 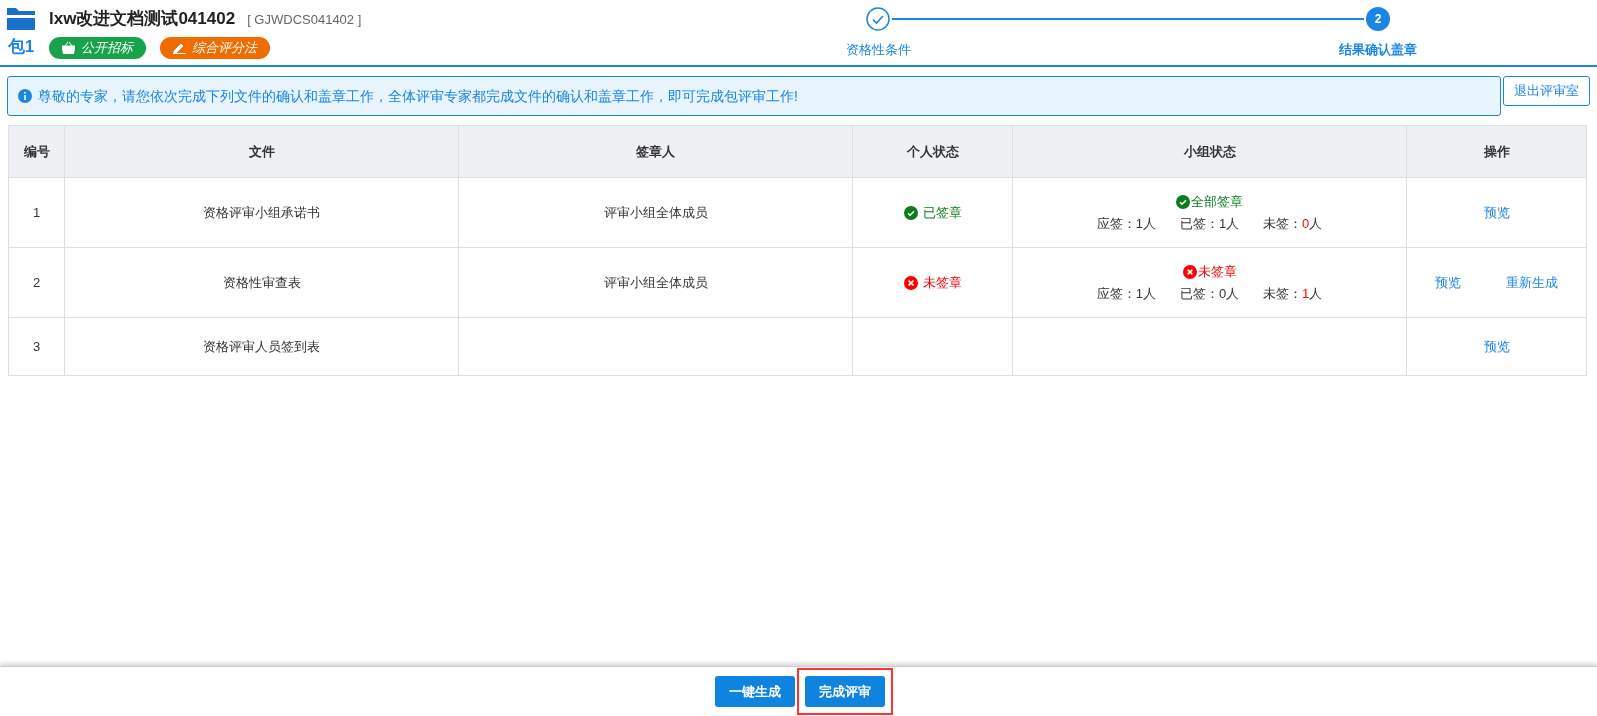 What do you see at coordinates (142, 19) in the screenshot?
I see `project-title: lxw改进文档测试041402` at bounding box center [142, 19].